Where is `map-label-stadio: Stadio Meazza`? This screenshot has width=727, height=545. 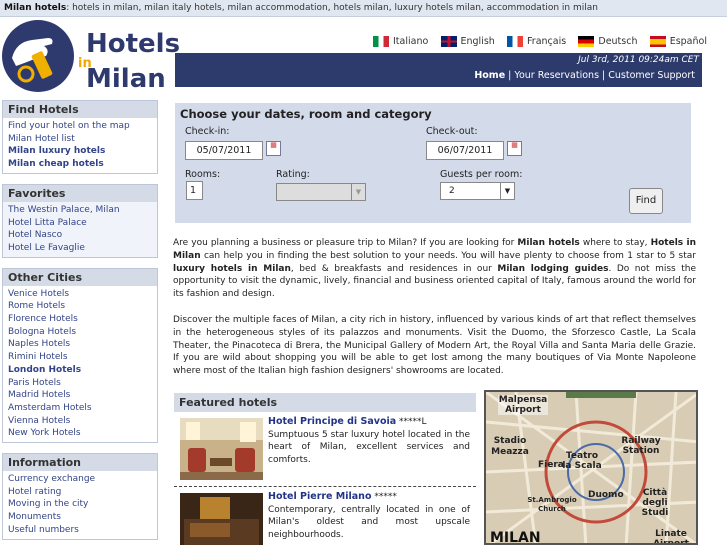
map-label-stadio: Stadio Meazza is located at coordinates (510, 446).